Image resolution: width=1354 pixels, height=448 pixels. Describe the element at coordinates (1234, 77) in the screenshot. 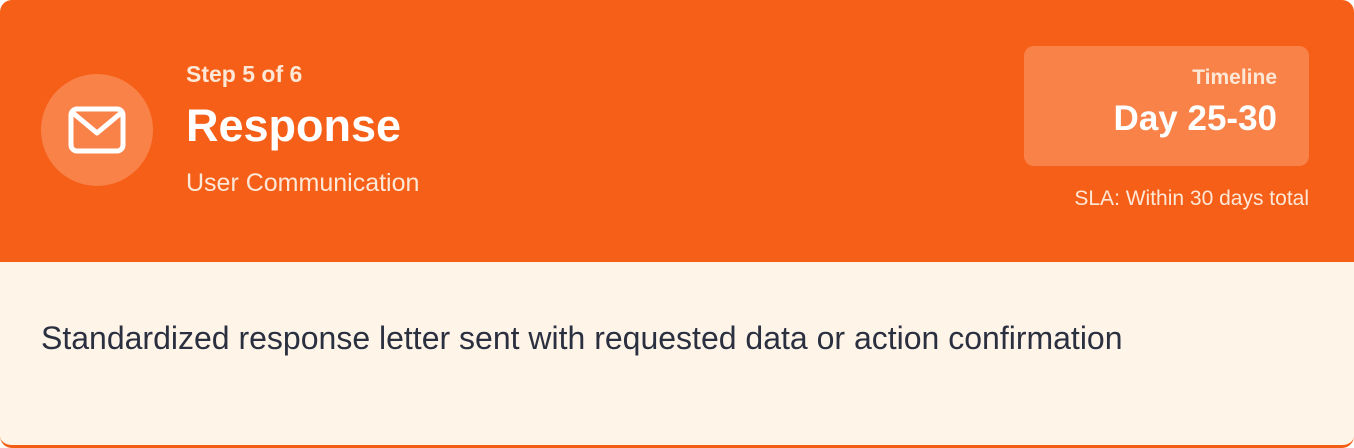

I see `timeline-label: Timeline` at that location.